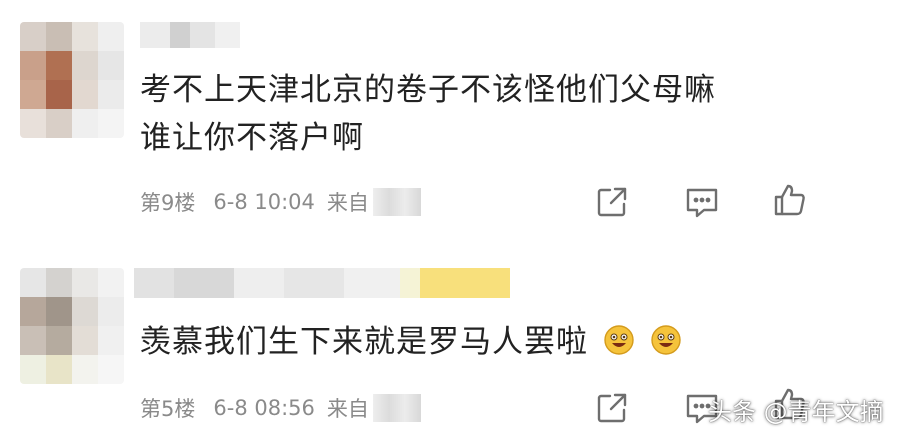 The height and width of the screenshot is (440, 900). I want to click on comment-time: 6-8 08:56, so click(264, 408).